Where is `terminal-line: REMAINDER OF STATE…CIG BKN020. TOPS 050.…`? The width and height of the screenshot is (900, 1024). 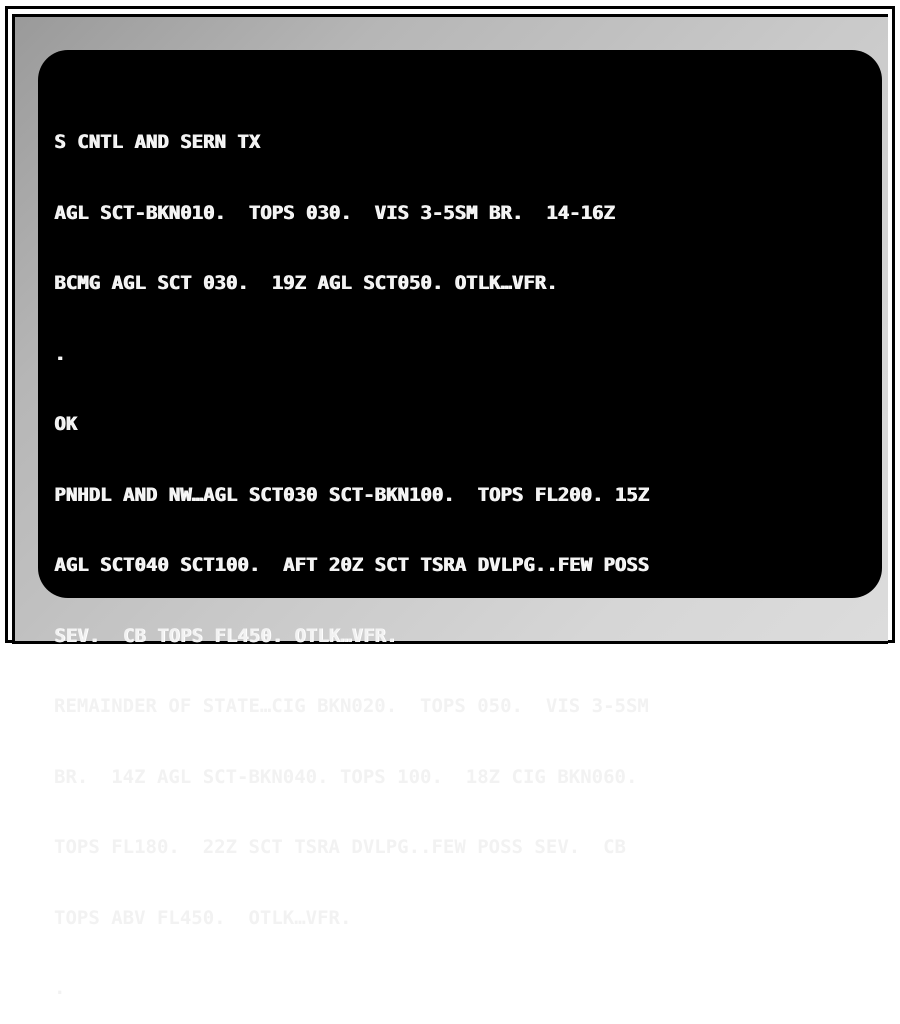
terminal-line: REMAINDER OF STATE…CIG BKN020. TOPS 050.… is located at coordinates (351, 706).